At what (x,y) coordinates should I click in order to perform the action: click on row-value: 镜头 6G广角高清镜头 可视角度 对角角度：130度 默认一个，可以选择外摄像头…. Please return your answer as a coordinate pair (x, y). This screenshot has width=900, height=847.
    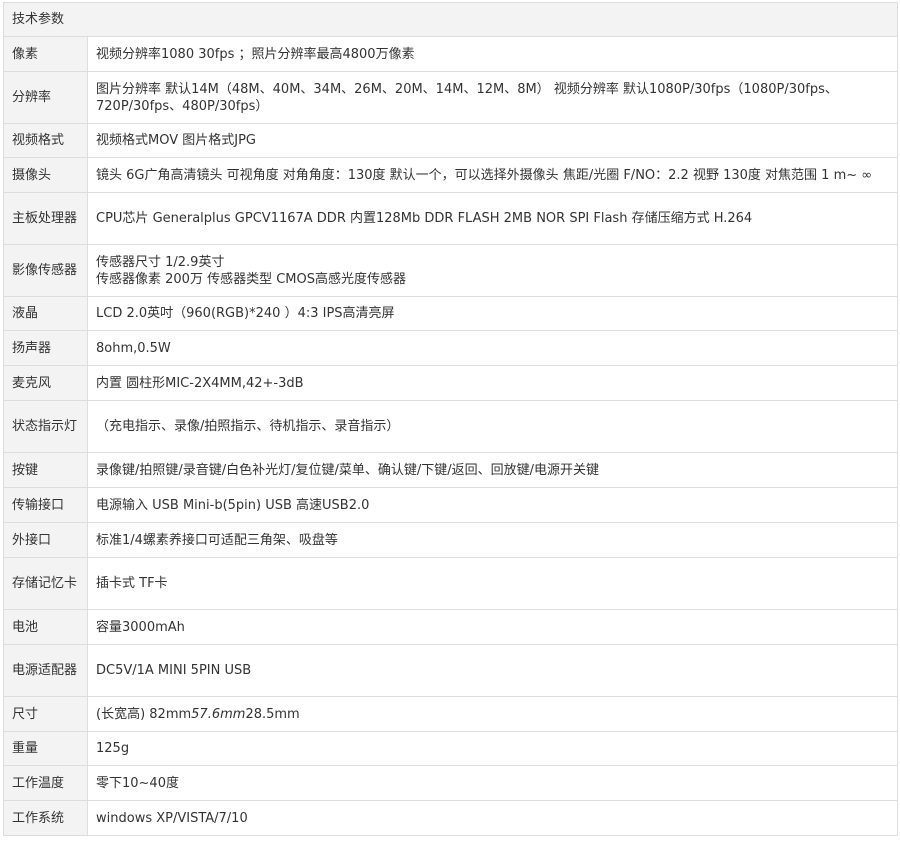
    Looking at the image, I should click on (492, 175).